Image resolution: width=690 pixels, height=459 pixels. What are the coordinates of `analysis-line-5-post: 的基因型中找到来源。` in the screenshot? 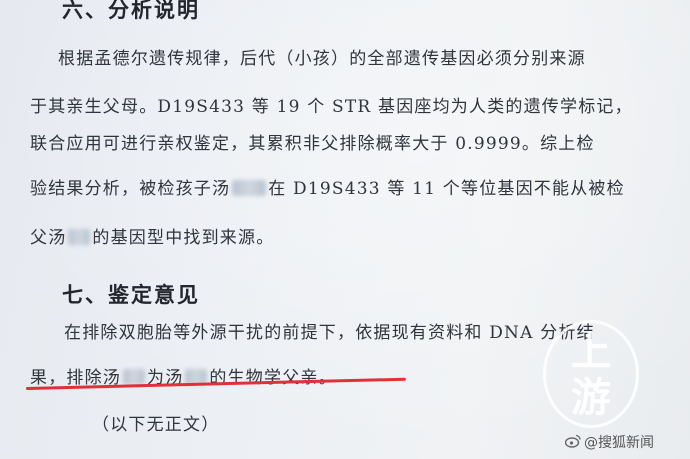 It's located at (183, 238).